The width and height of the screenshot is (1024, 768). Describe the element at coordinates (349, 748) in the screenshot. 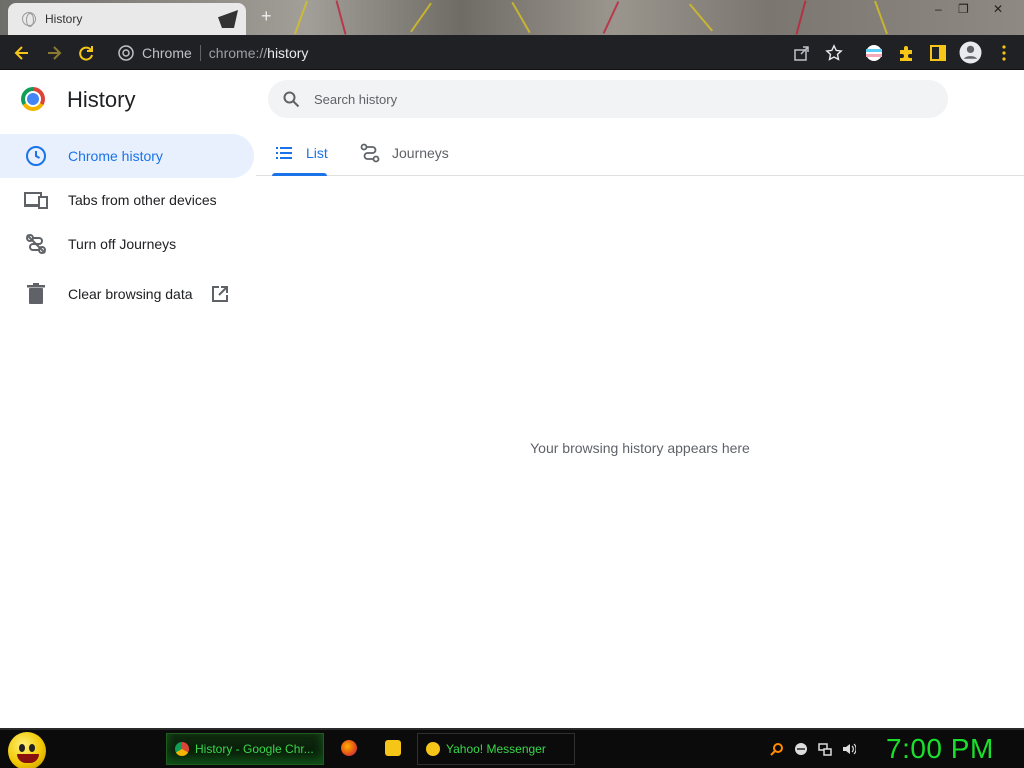

I see `firefox-icon` at that location.